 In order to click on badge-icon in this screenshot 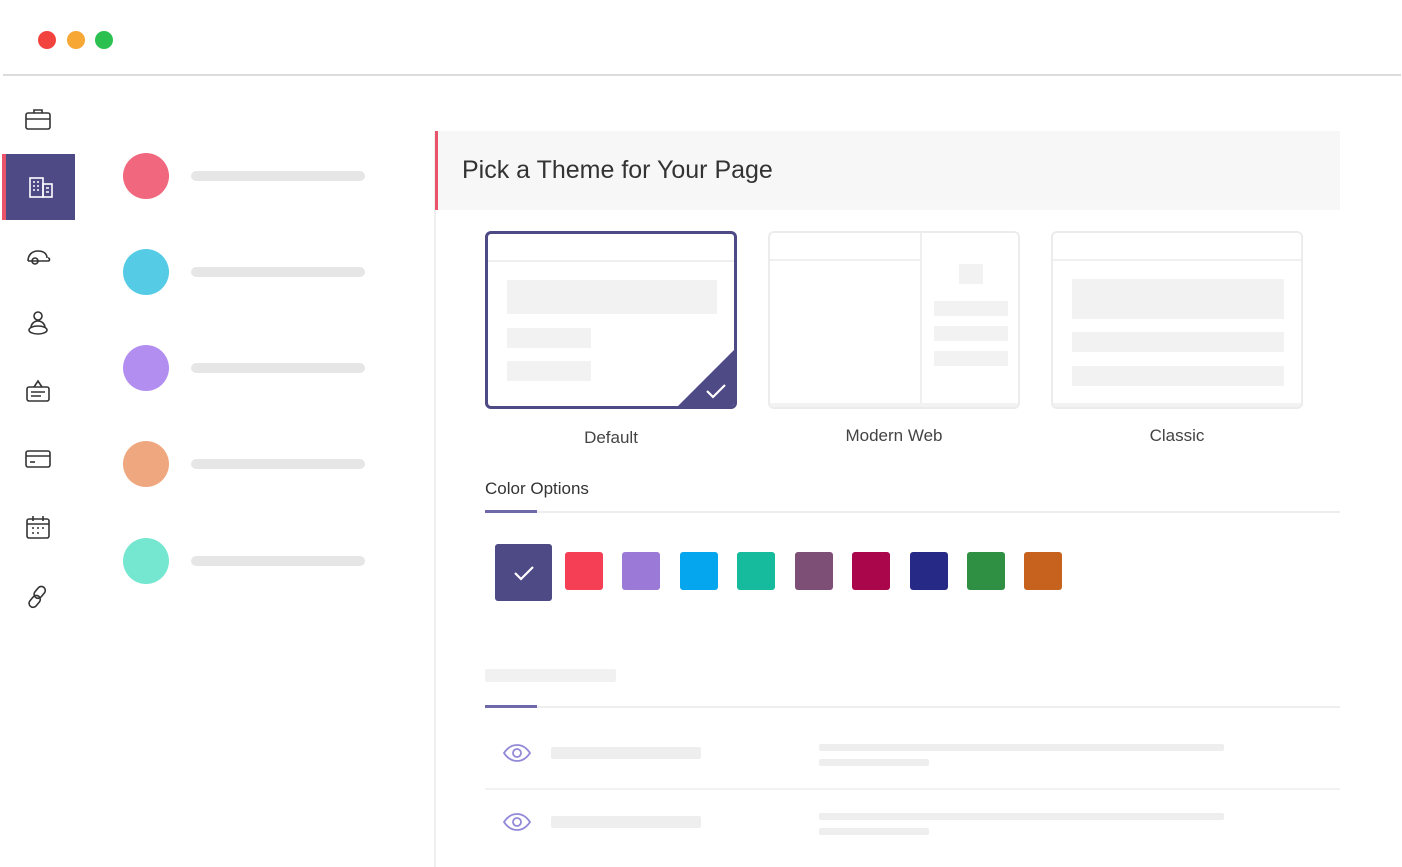, I will do `click(38, 390)`.